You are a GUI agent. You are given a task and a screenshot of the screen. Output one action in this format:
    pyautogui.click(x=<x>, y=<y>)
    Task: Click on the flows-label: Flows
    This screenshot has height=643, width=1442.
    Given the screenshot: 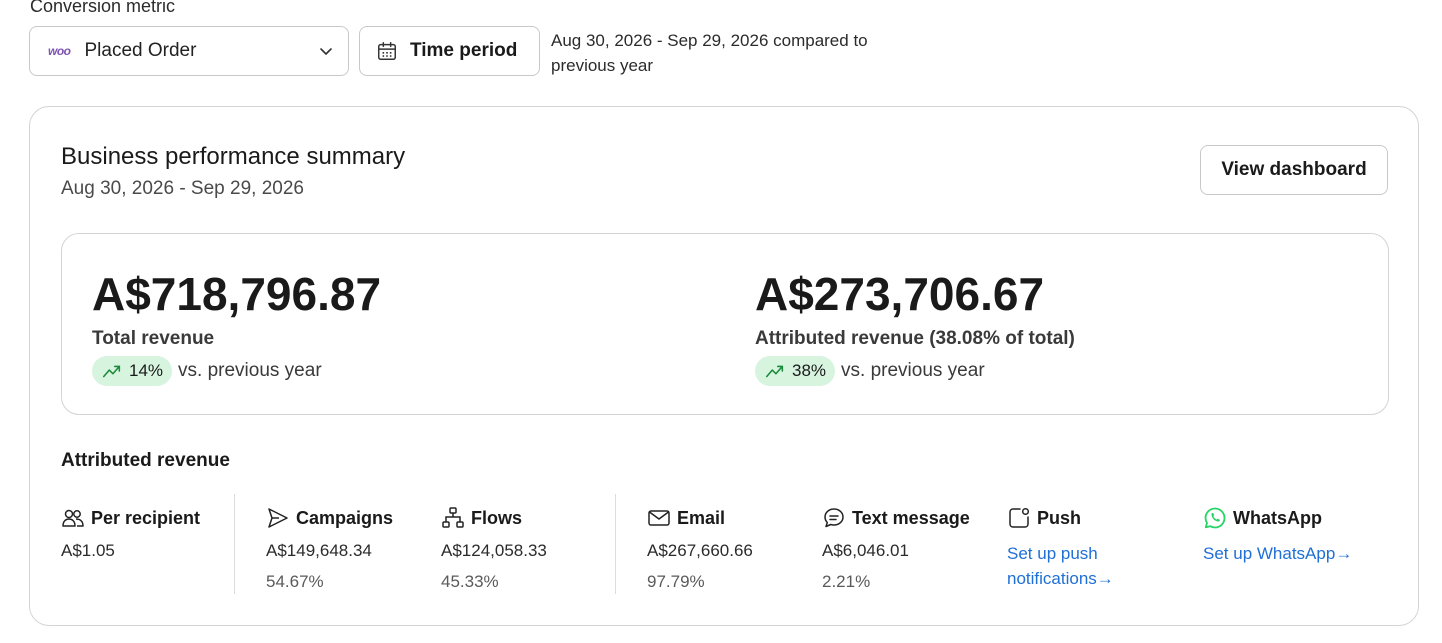 What is the action you would take?
    pyautogui.click(x=497, y=517)
    